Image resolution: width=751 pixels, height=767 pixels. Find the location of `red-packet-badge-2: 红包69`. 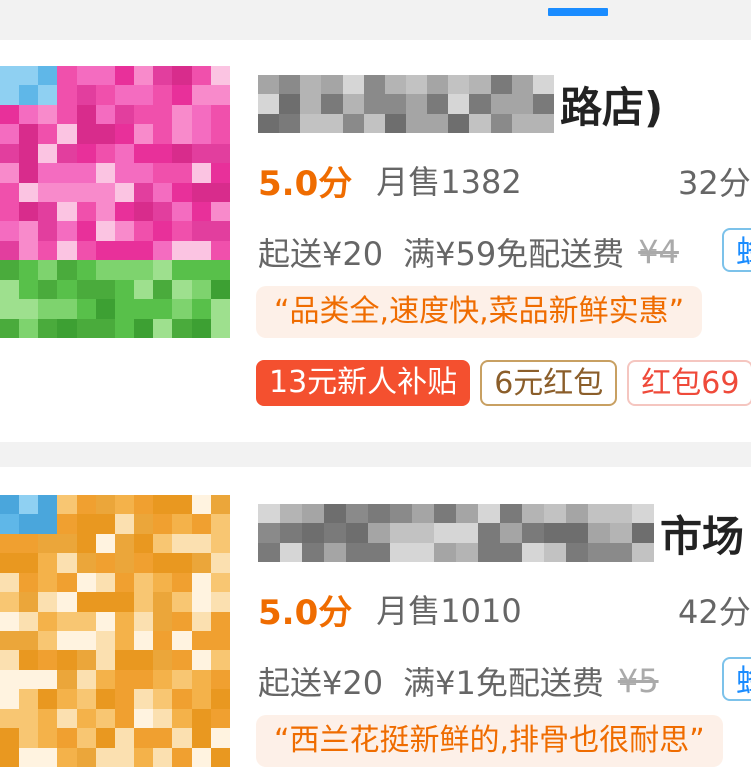

red-packet-badge-2: 红包69 is located at coordinates (689, 383).